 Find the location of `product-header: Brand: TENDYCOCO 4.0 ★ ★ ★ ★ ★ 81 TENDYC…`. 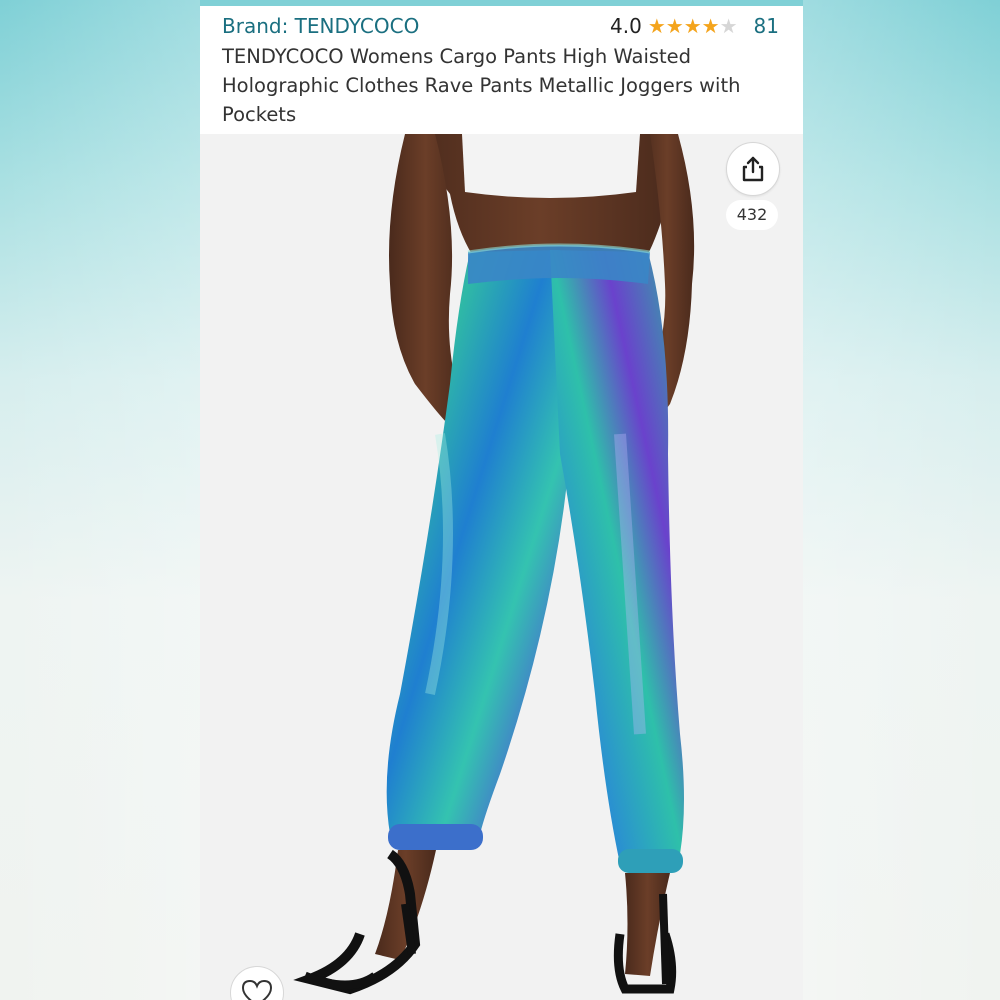

product-header: Brand: TENDYCOCO 4.0 ★ ★ ★ ★ ★ 81 TENDYC… is located at coordinates (501, 70).